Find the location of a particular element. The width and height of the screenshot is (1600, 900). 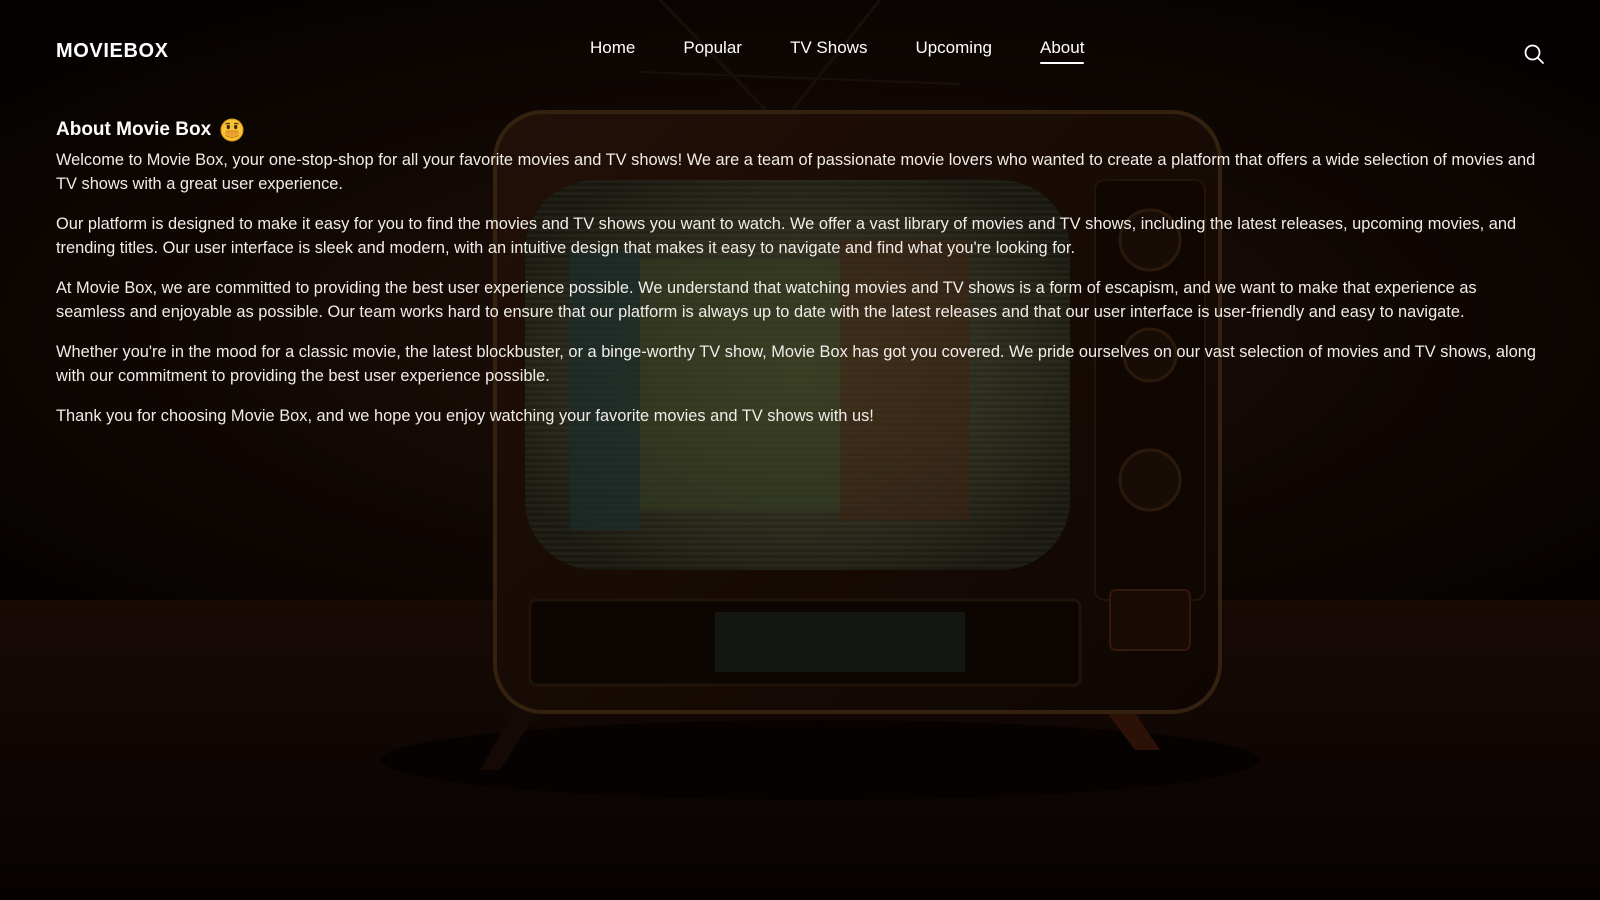

search-icon is located at coordinates (1534, 54).